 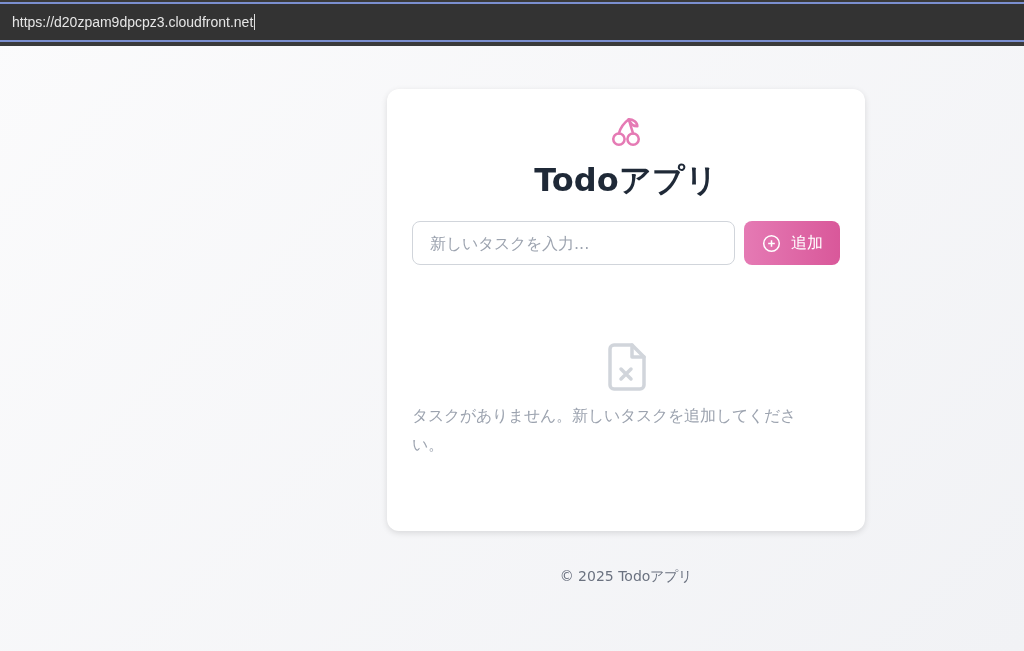 What do you see at coordinates (512, 22) in the screenshot?
I see `address-bar: https://d20zpam9dpcpz3.cloudfront.net` at bounding box center [512, 22].